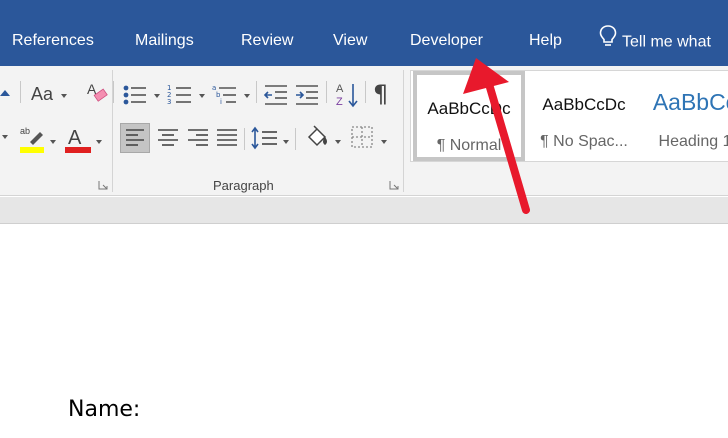  What do you see at coordinates (348, 95) in the screenshot?
I see `sort-icon: A Z` at bounding box center [348, 95].